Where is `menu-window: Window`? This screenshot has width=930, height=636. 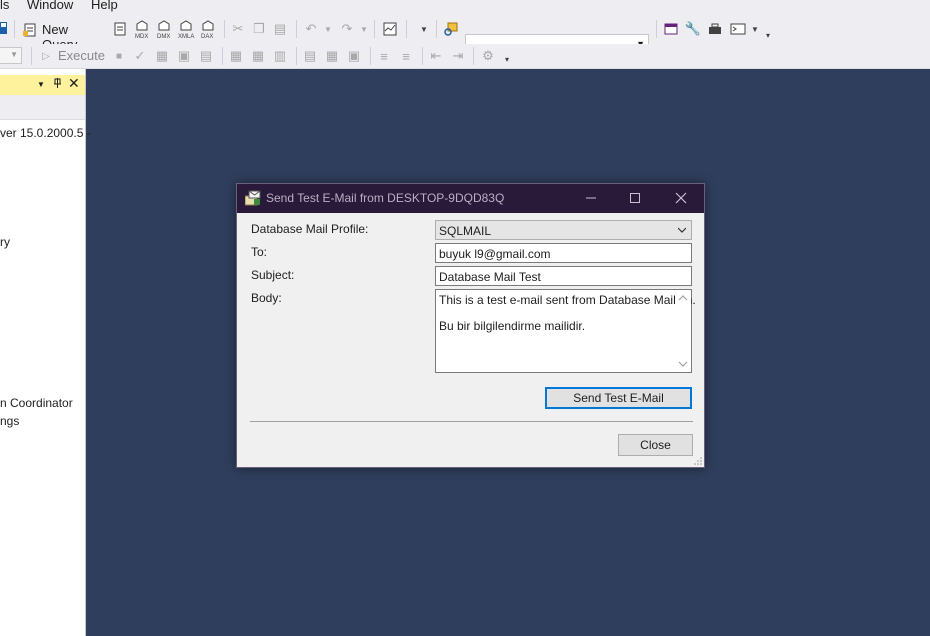 menu-window: Window is located at coordinates (50, 6).